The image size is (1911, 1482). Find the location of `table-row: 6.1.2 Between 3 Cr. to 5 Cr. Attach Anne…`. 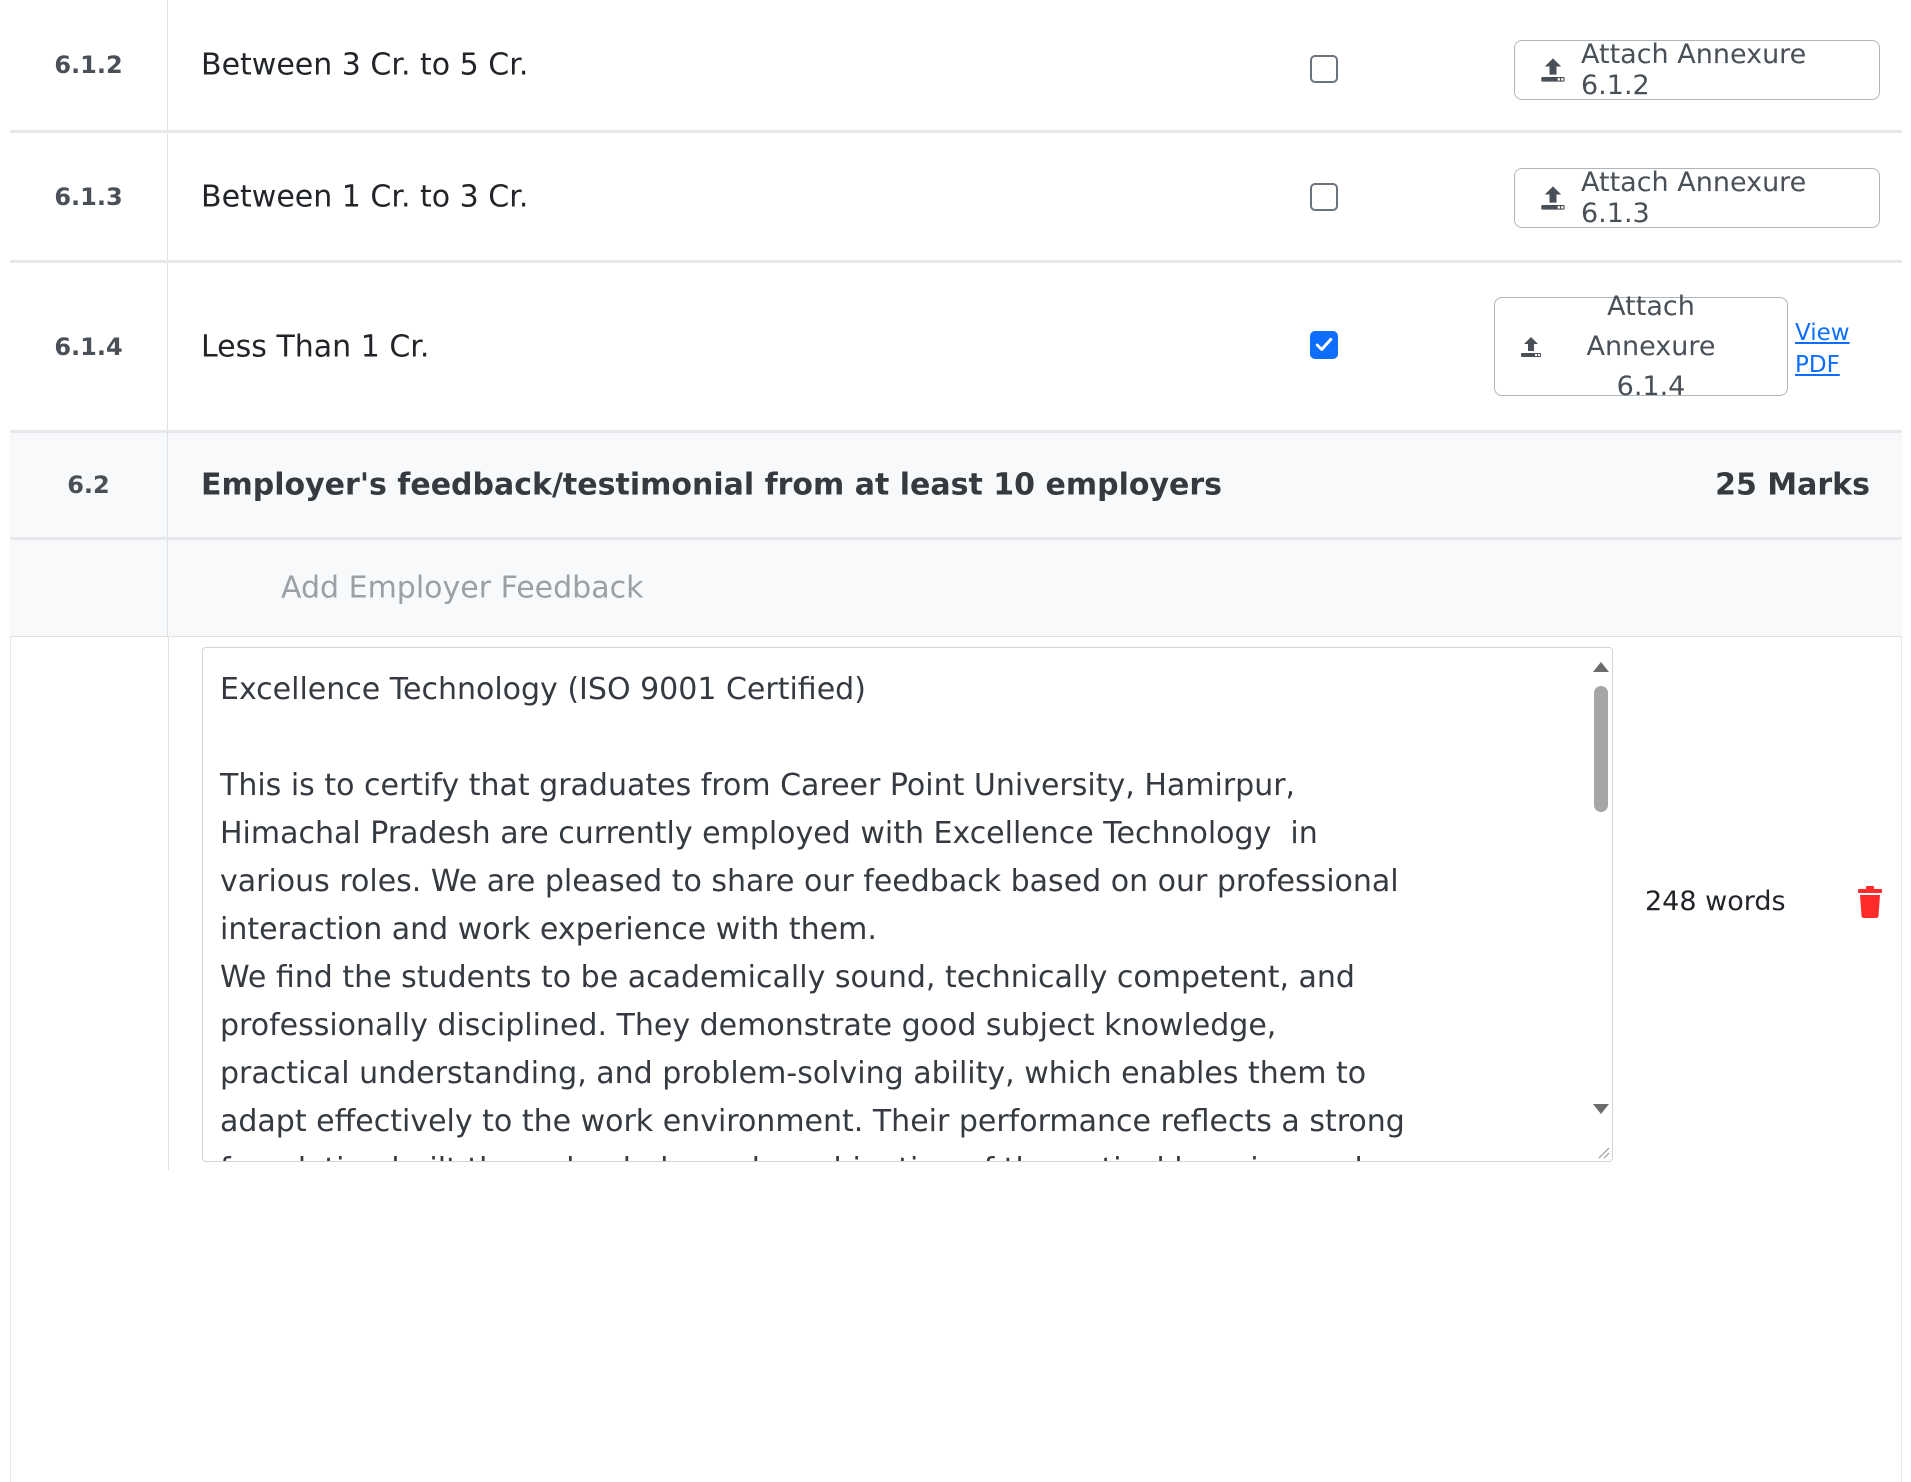

table-row: 6.1.2 Between 3 Cr. to 5 Cr. Attach Anne… is located at coordinates (956, 66).